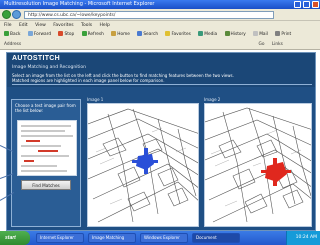 This screenshot has height=245, width=320. I want to click on back-arrow-icon, so click(6, 33).